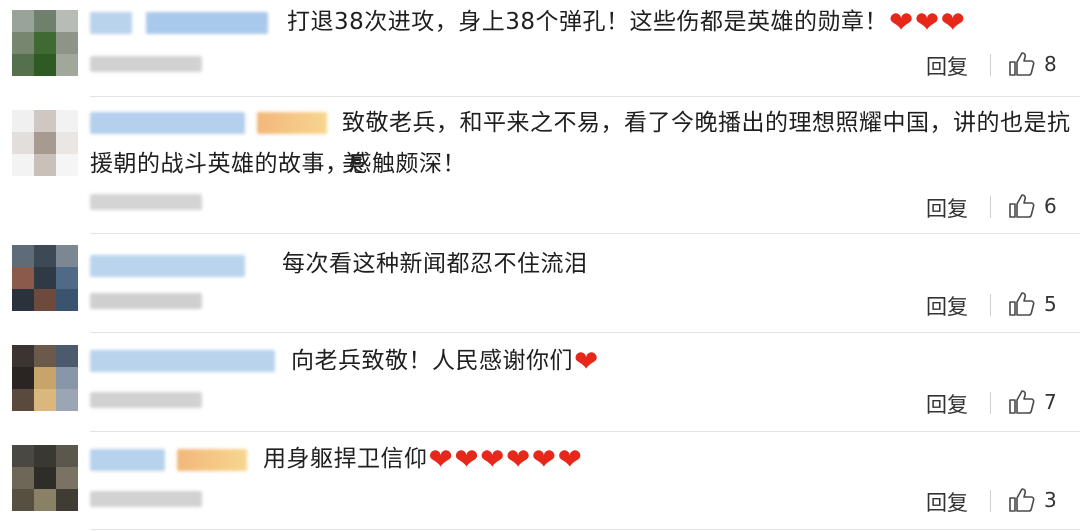  What do you see at coordinates (1050, 64) in the screenshot?
I see `like-count: 8` at bounding box center [1050, 64].